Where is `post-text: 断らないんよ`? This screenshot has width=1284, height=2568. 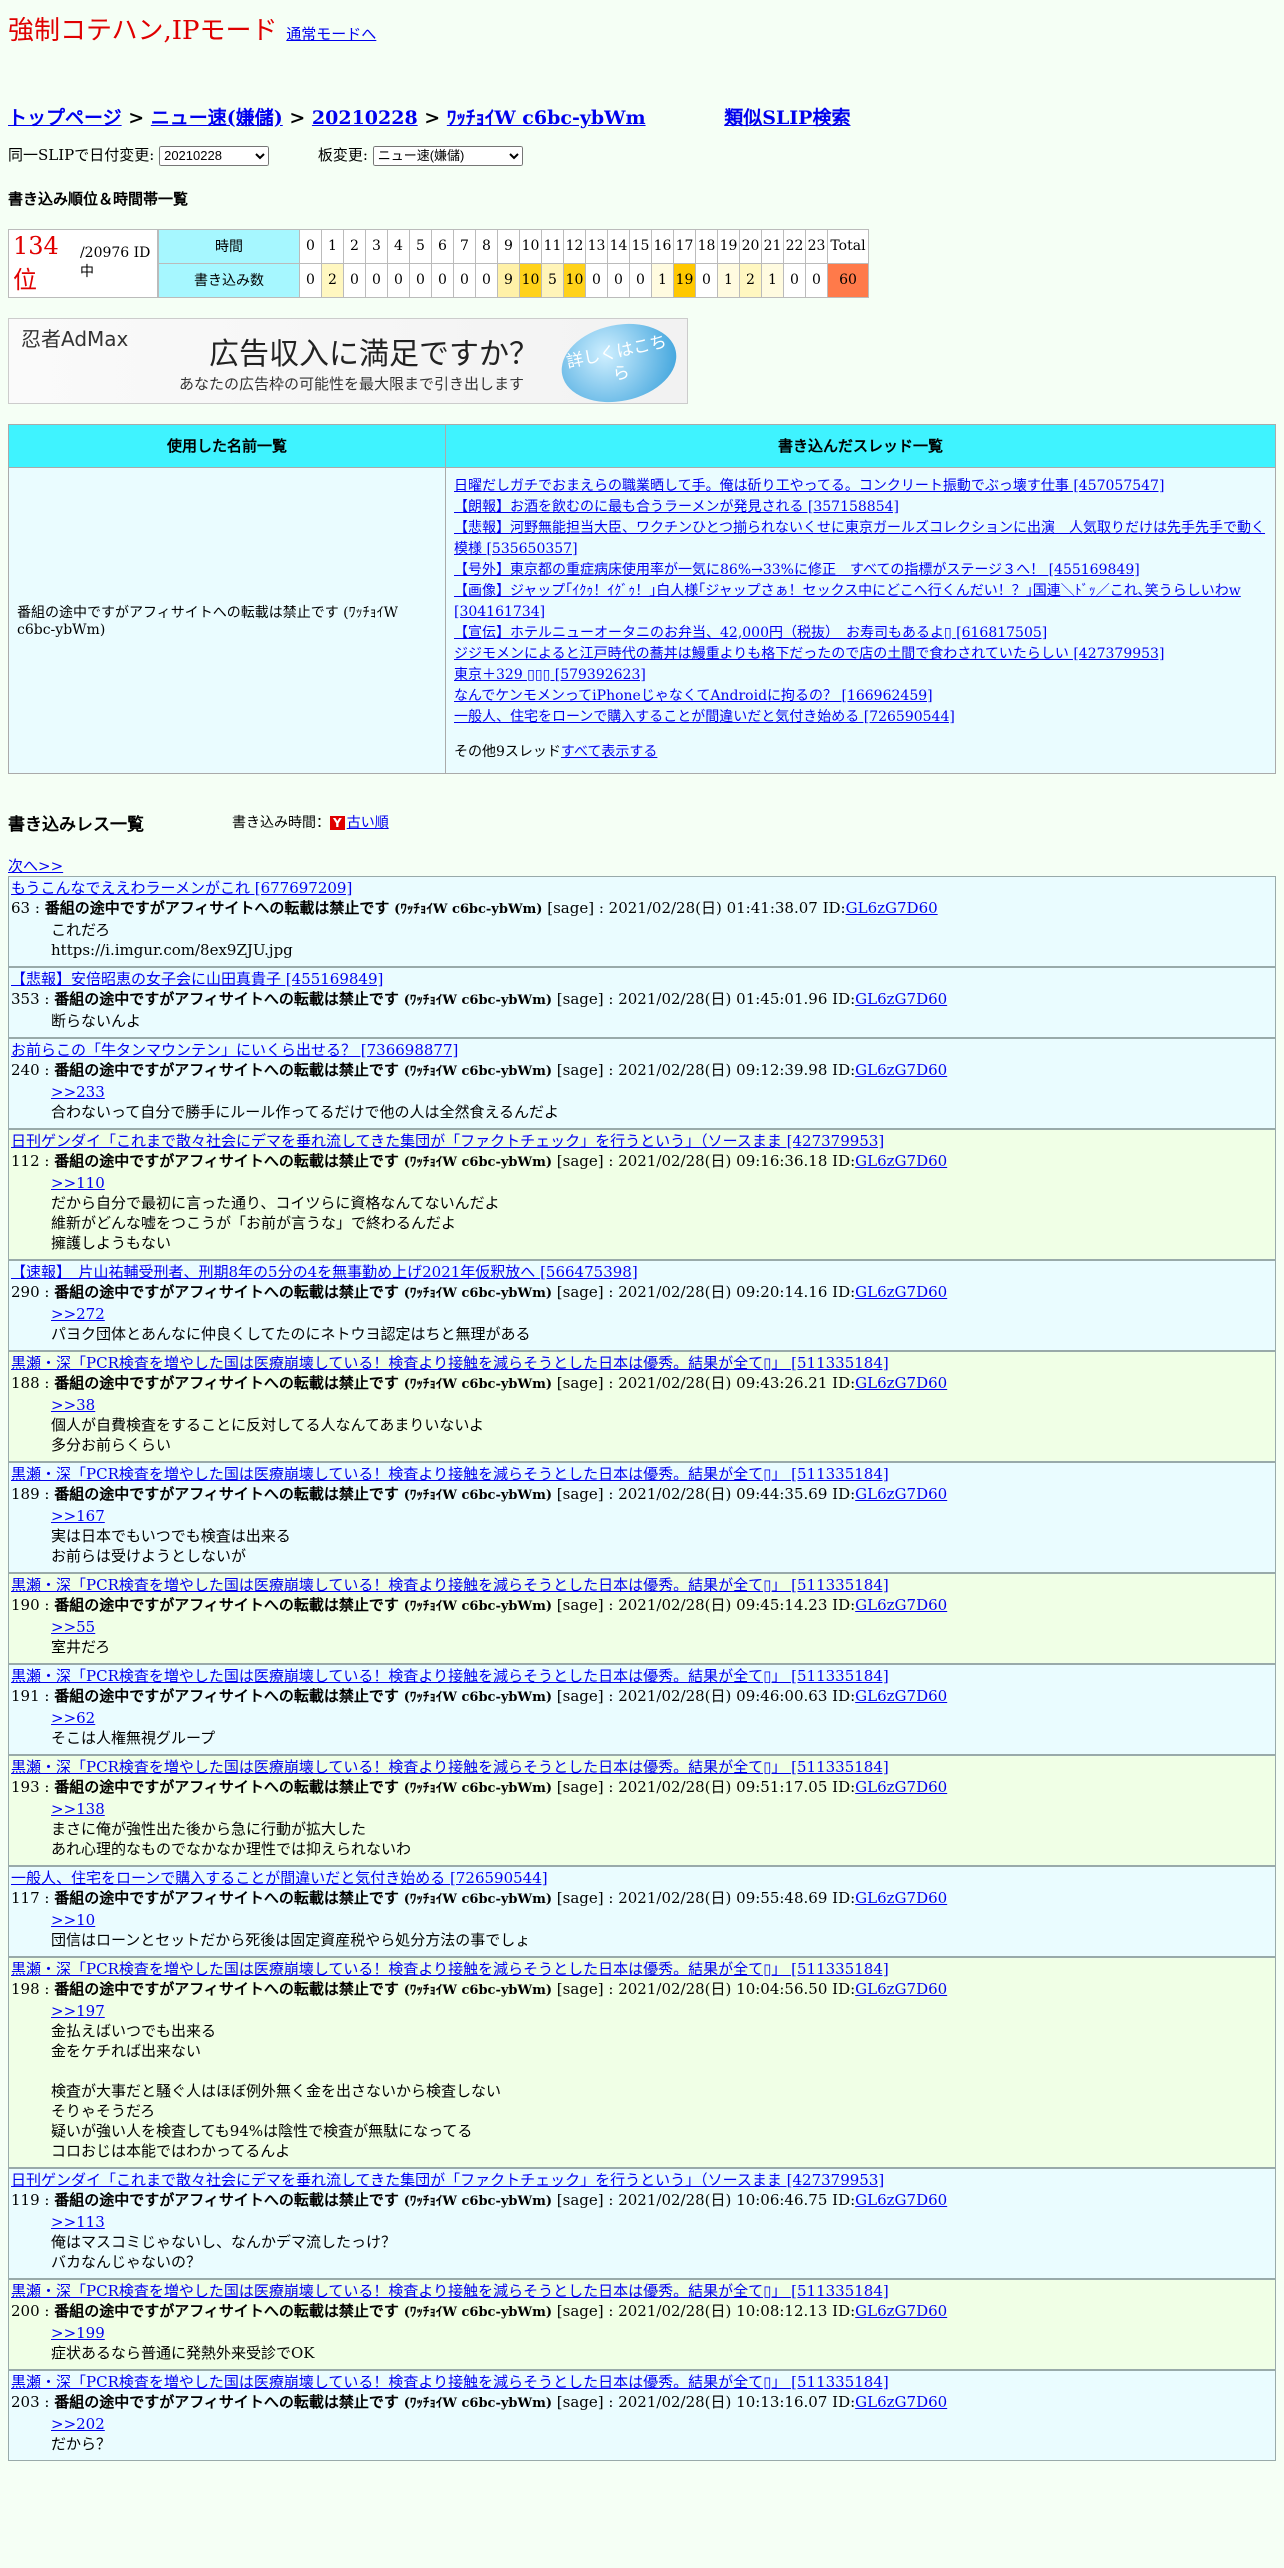
post-text: 断らないんよ is located at coordinates (96, 1020).